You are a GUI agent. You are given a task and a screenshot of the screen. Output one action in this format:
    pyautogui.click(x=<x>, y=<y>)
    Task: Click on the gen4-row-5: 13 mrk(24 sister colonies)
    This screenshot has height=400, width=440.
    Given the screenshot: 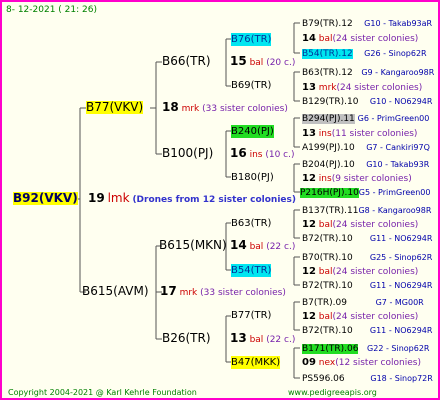 What is the action you would take?
    pyautogui.click(x=362, y=88)
    